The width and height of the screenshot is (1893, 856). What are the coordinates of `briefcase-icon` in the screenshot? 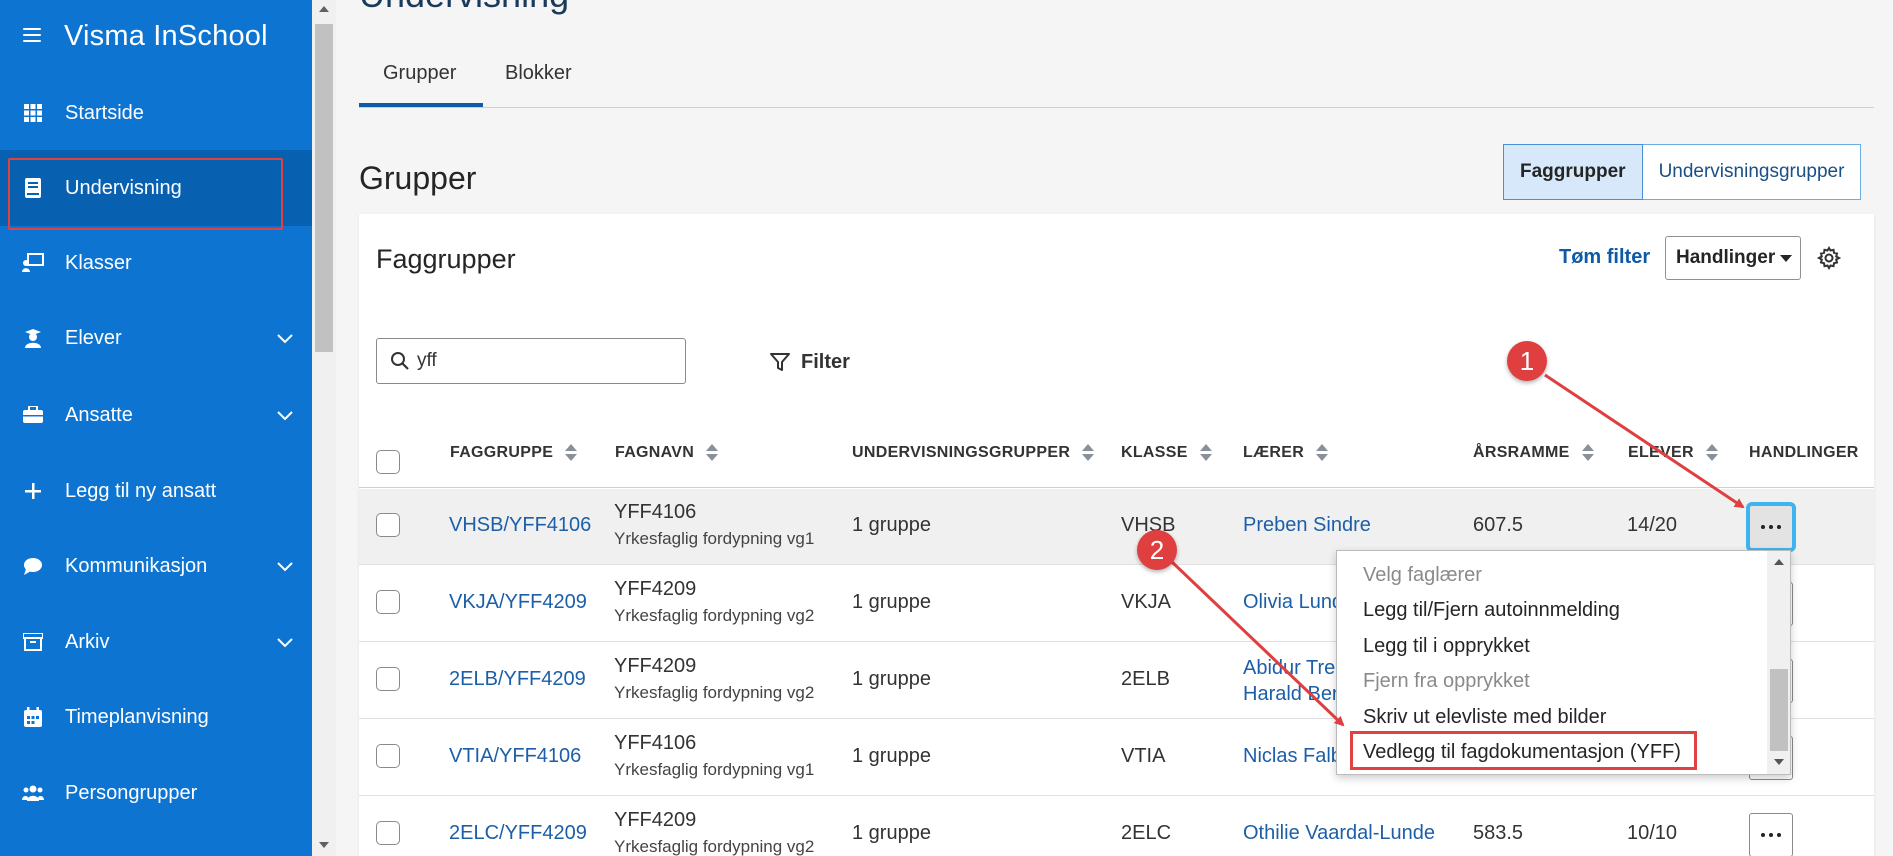 It's located at (33, 415).